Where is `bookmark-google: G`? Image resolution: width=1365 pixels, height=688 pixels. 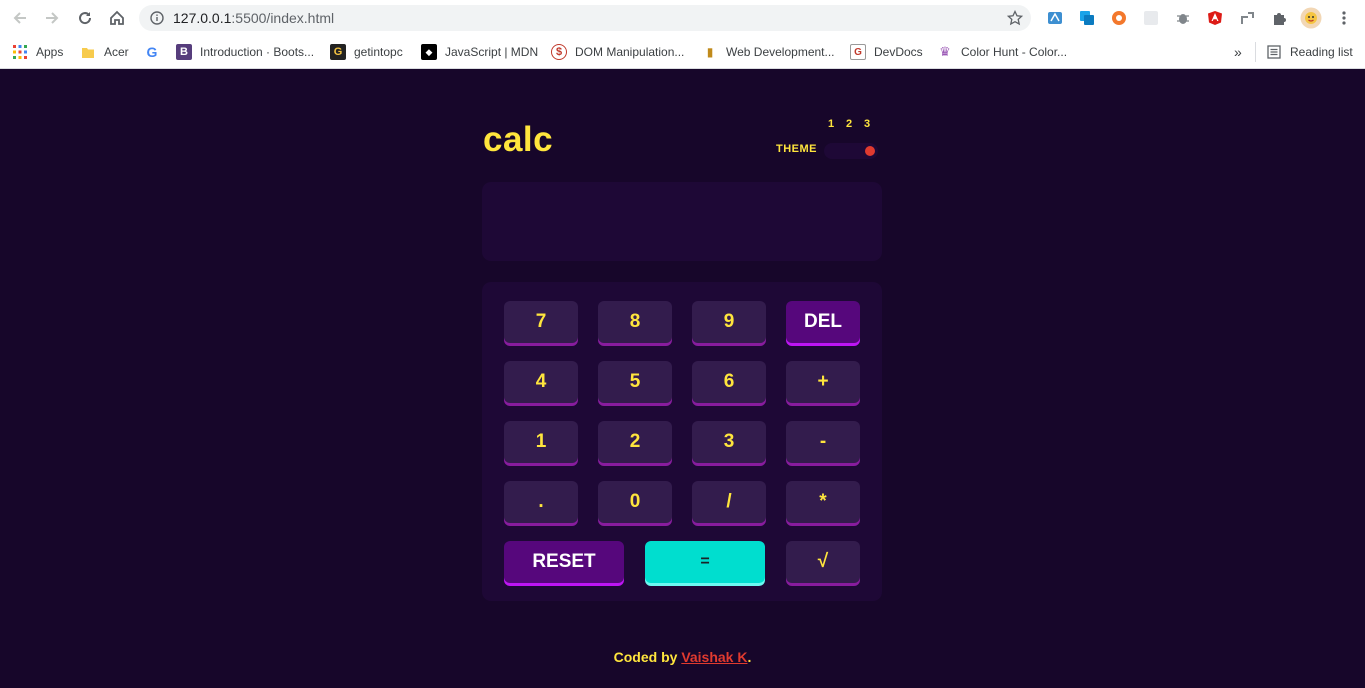
bookmark-google: G is located at coordinates (156, 52).